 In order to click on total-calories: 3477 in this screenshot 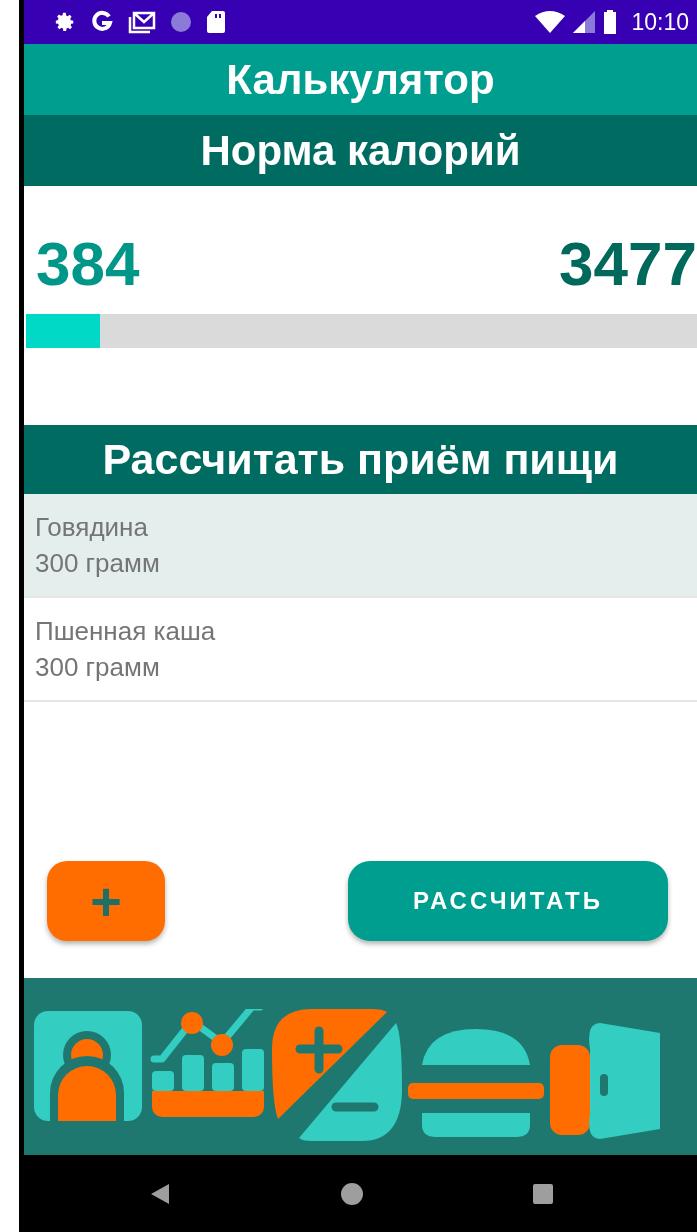, I will do `click(628, 264)`.